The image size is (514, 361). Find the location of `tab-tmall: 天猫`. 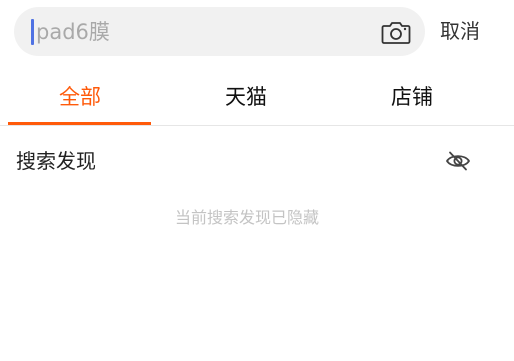

tab-tmall: 天猫 is located at coordinates (246, 97).